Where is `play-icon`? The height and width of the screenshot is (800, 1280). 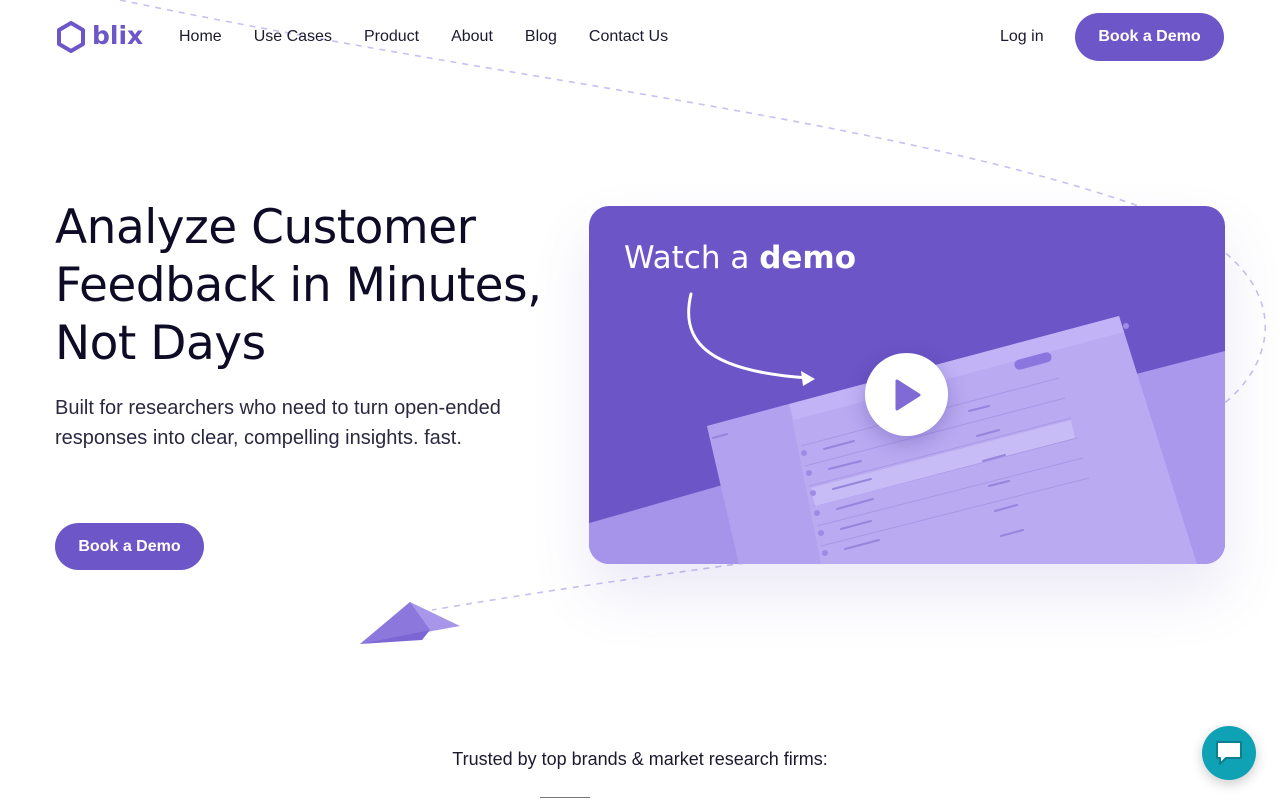 play-icon is located at coordinates (907, 394).